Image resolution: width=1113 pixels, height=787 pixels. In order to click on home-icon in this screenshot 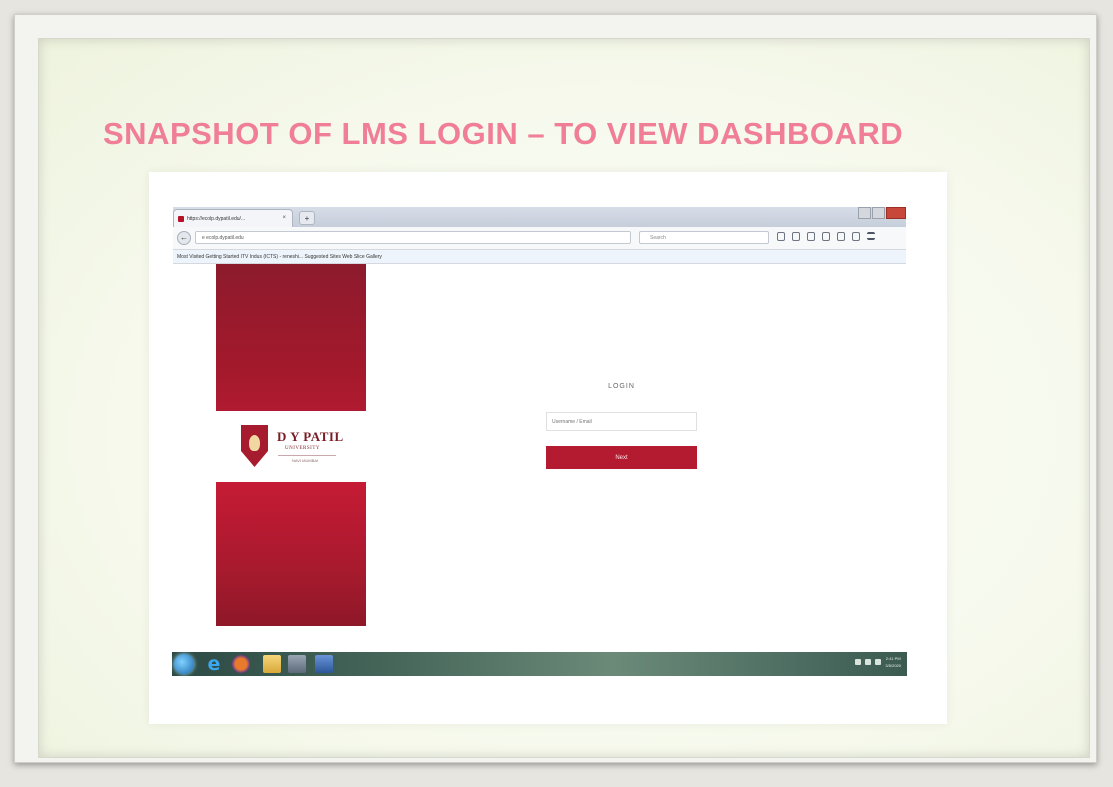, I will do `click(841, 236)`.